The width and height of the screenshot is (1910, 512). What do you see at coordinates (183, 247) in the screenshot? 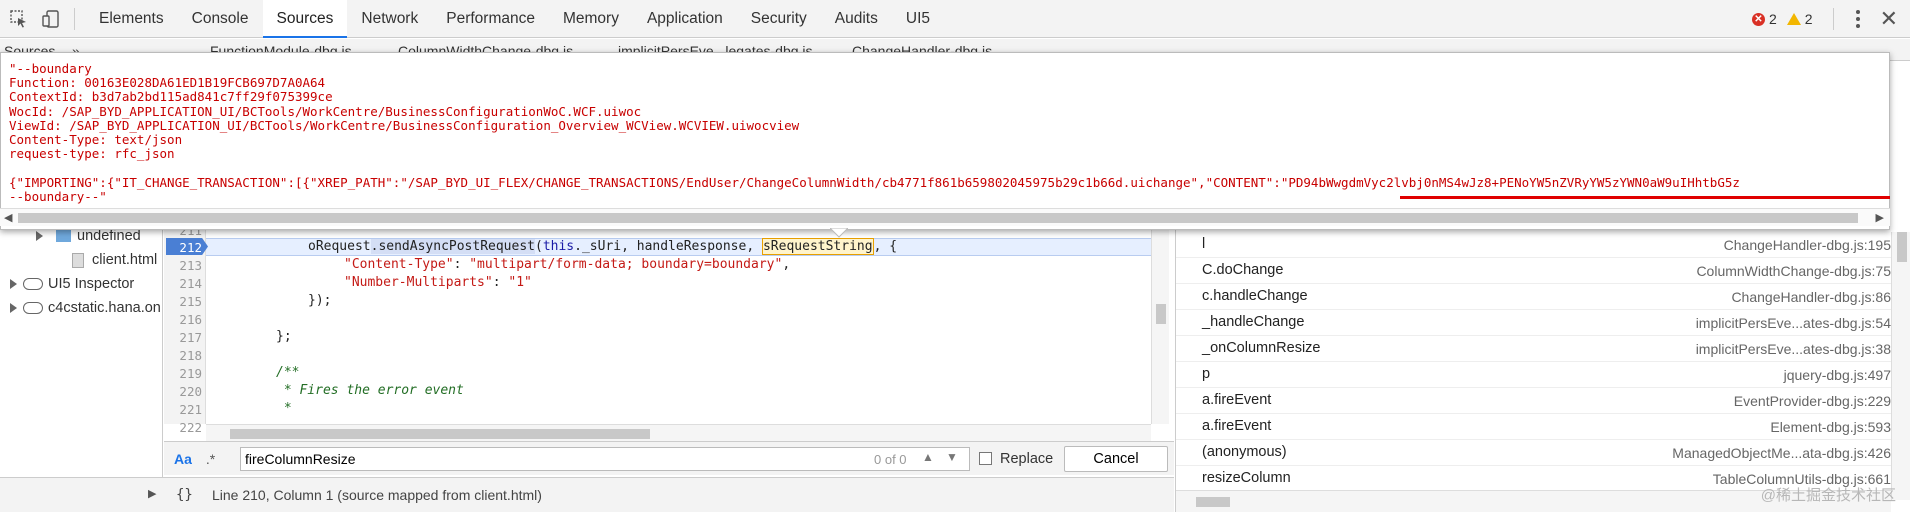
I see `line-number: 212` at bounding box center [183, 247].